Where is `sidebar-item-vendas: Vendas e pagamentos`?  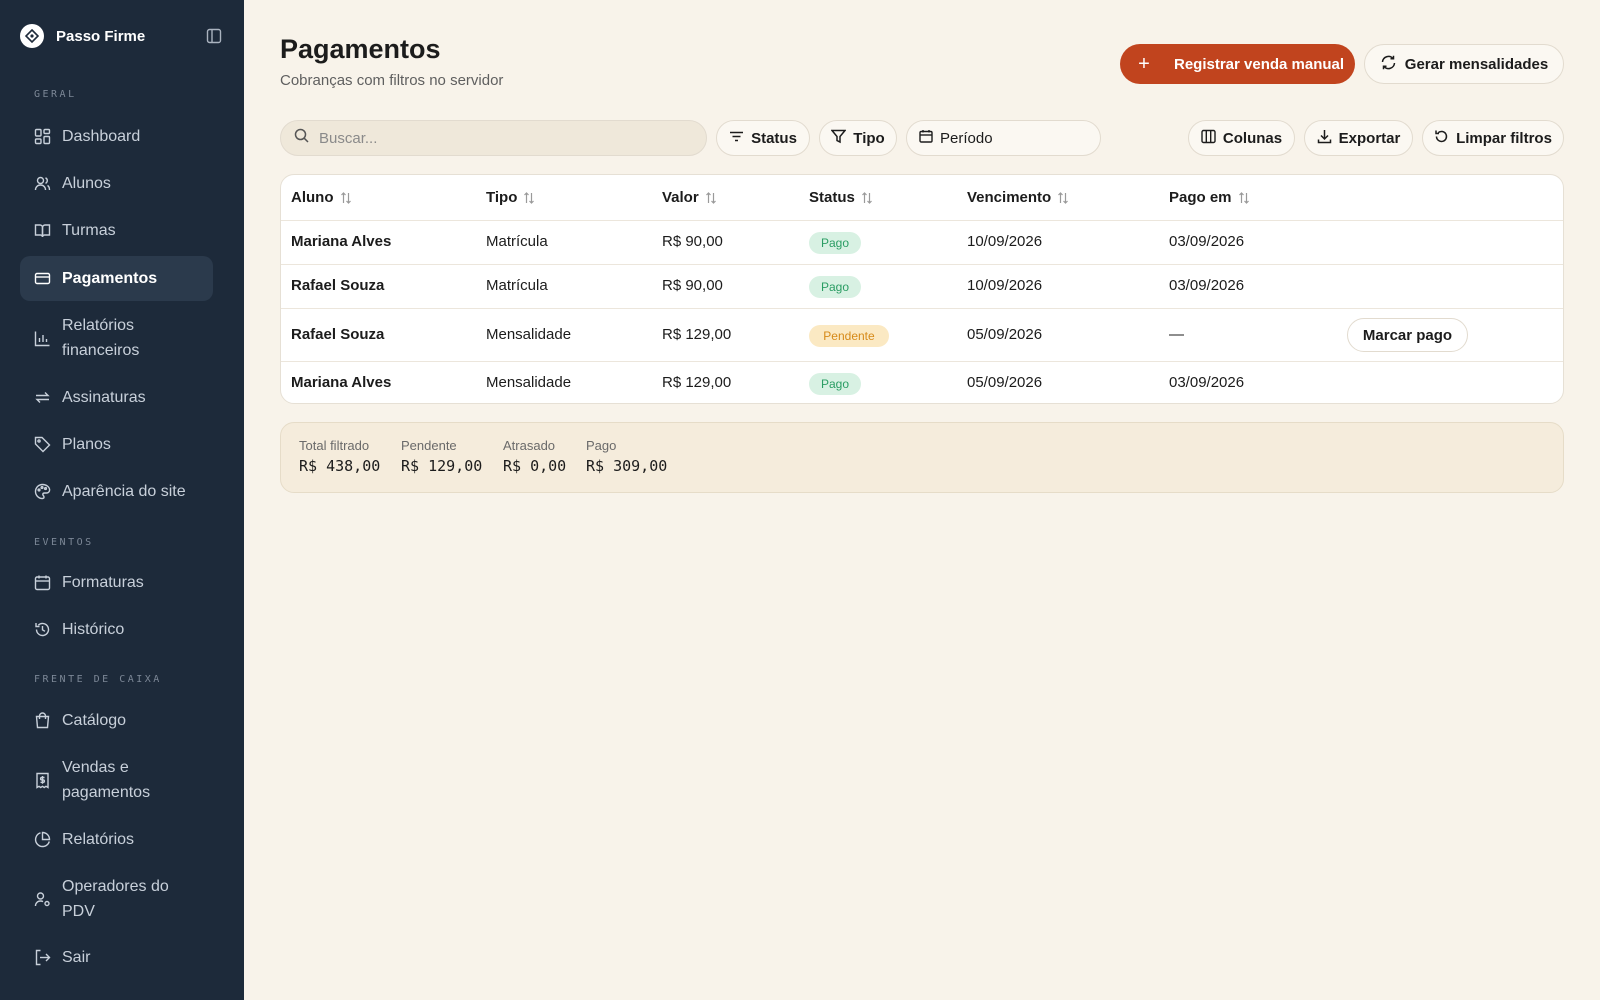 sidebar-item-vendas: Vendas e pagamentos is located at coordinates (116, 780).